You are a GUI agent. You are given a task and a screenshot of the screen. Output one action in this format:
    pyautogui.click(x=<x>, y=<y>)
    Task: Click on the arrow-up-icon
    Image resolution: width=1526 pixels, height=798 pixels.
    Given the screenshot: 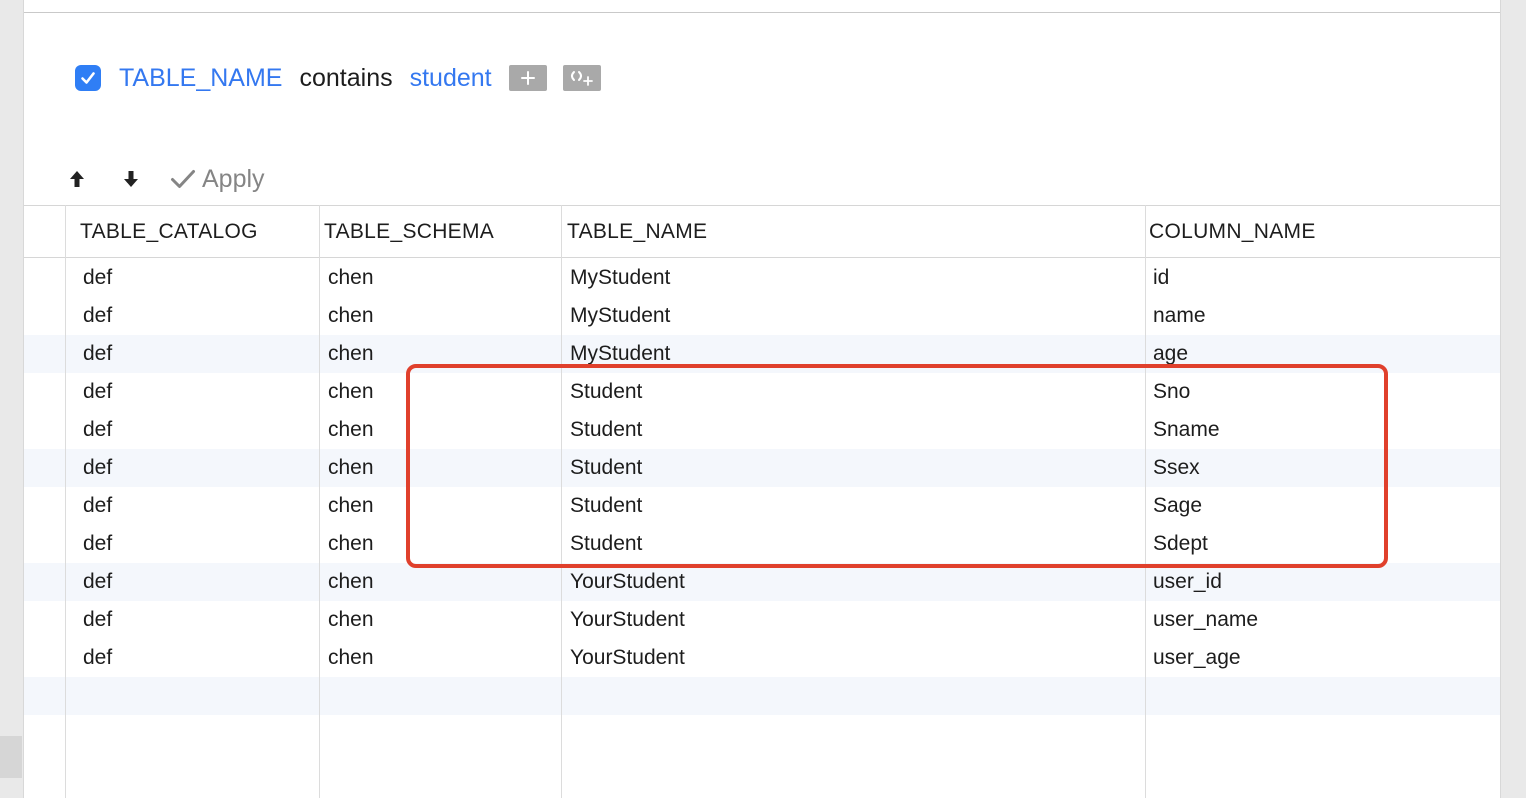 What is the action you would take?
    pyautogui.click(x=77, y=179)
    